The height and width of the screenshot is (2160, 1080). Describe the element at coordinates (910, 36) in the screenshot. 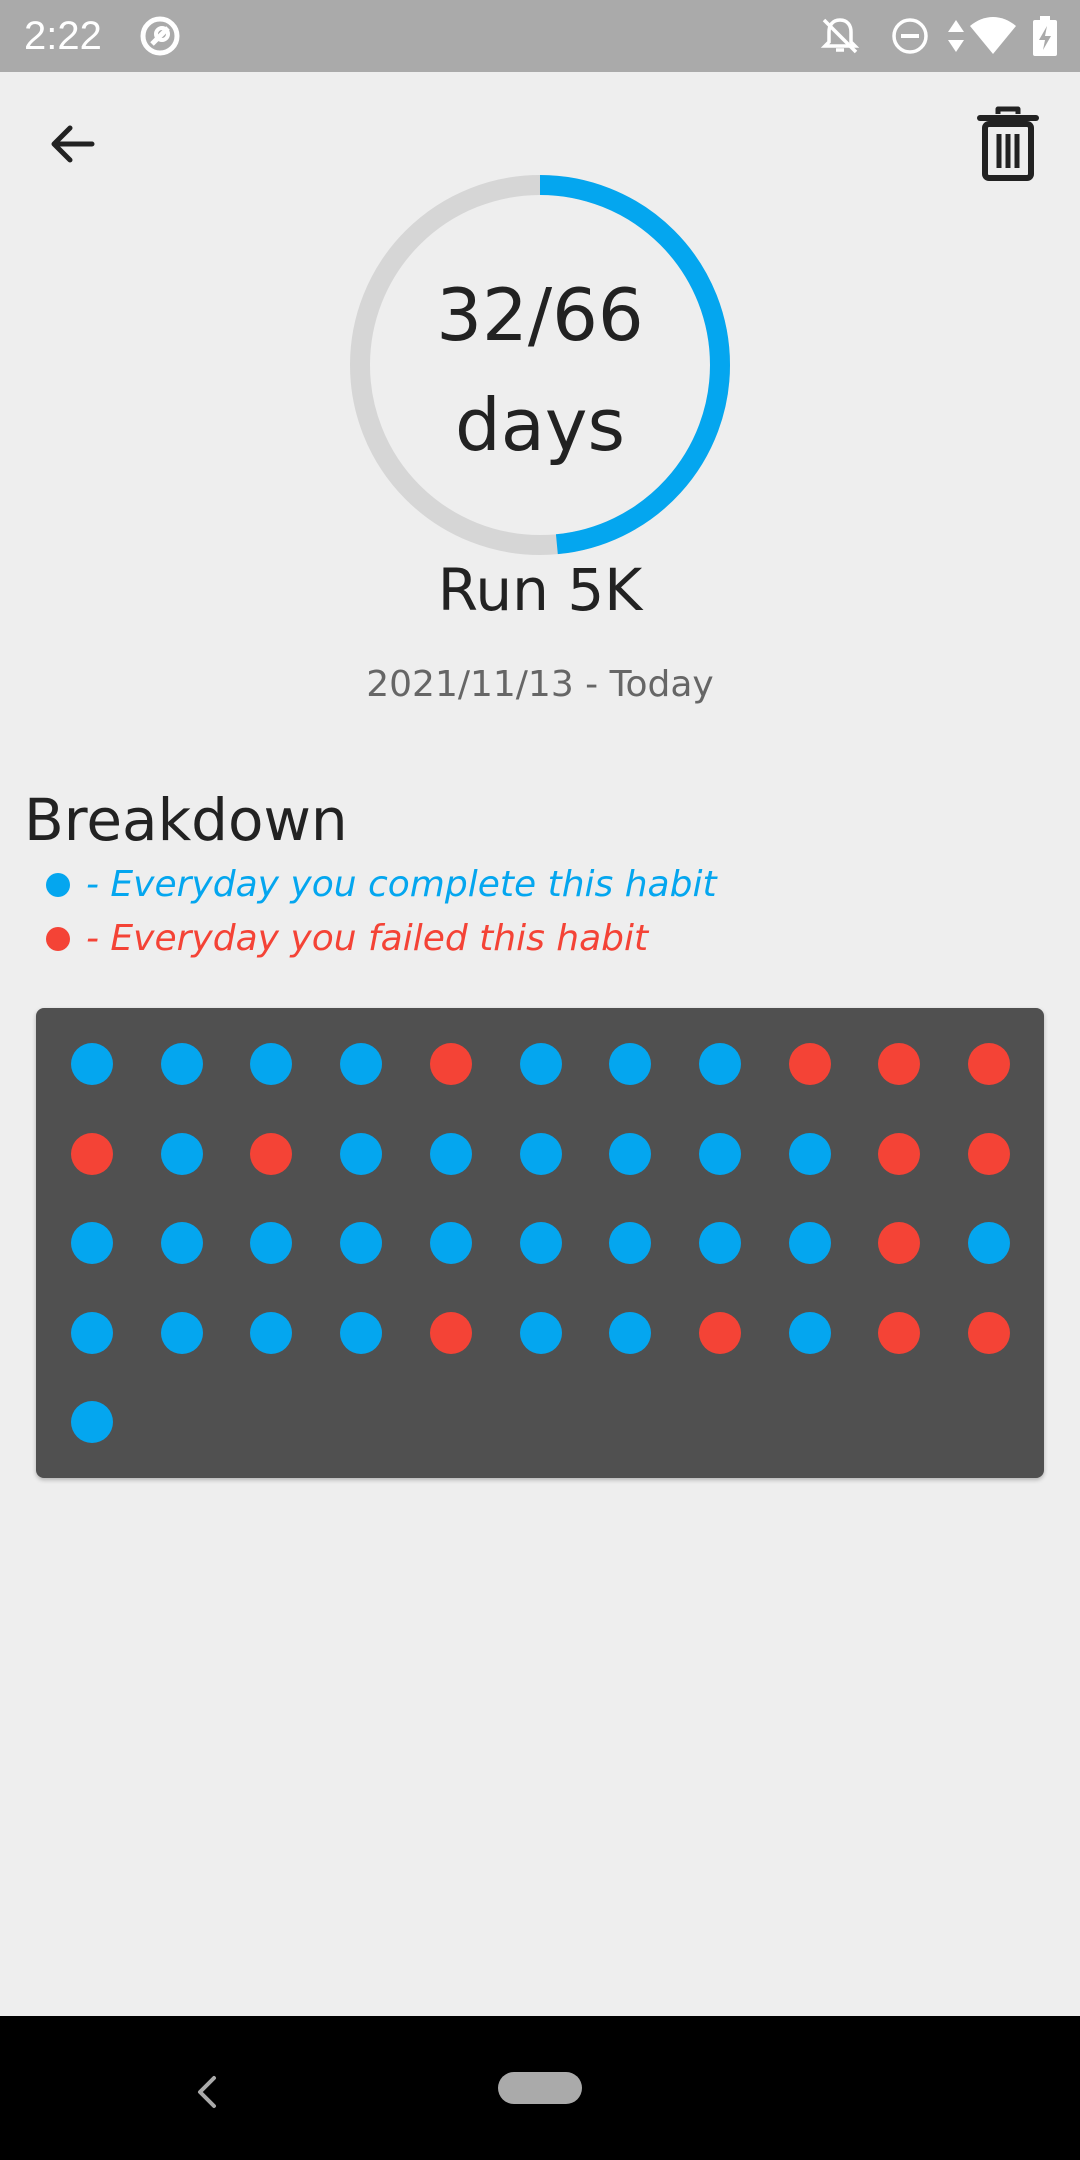

I see `do-not-disturb-icon` at that location.